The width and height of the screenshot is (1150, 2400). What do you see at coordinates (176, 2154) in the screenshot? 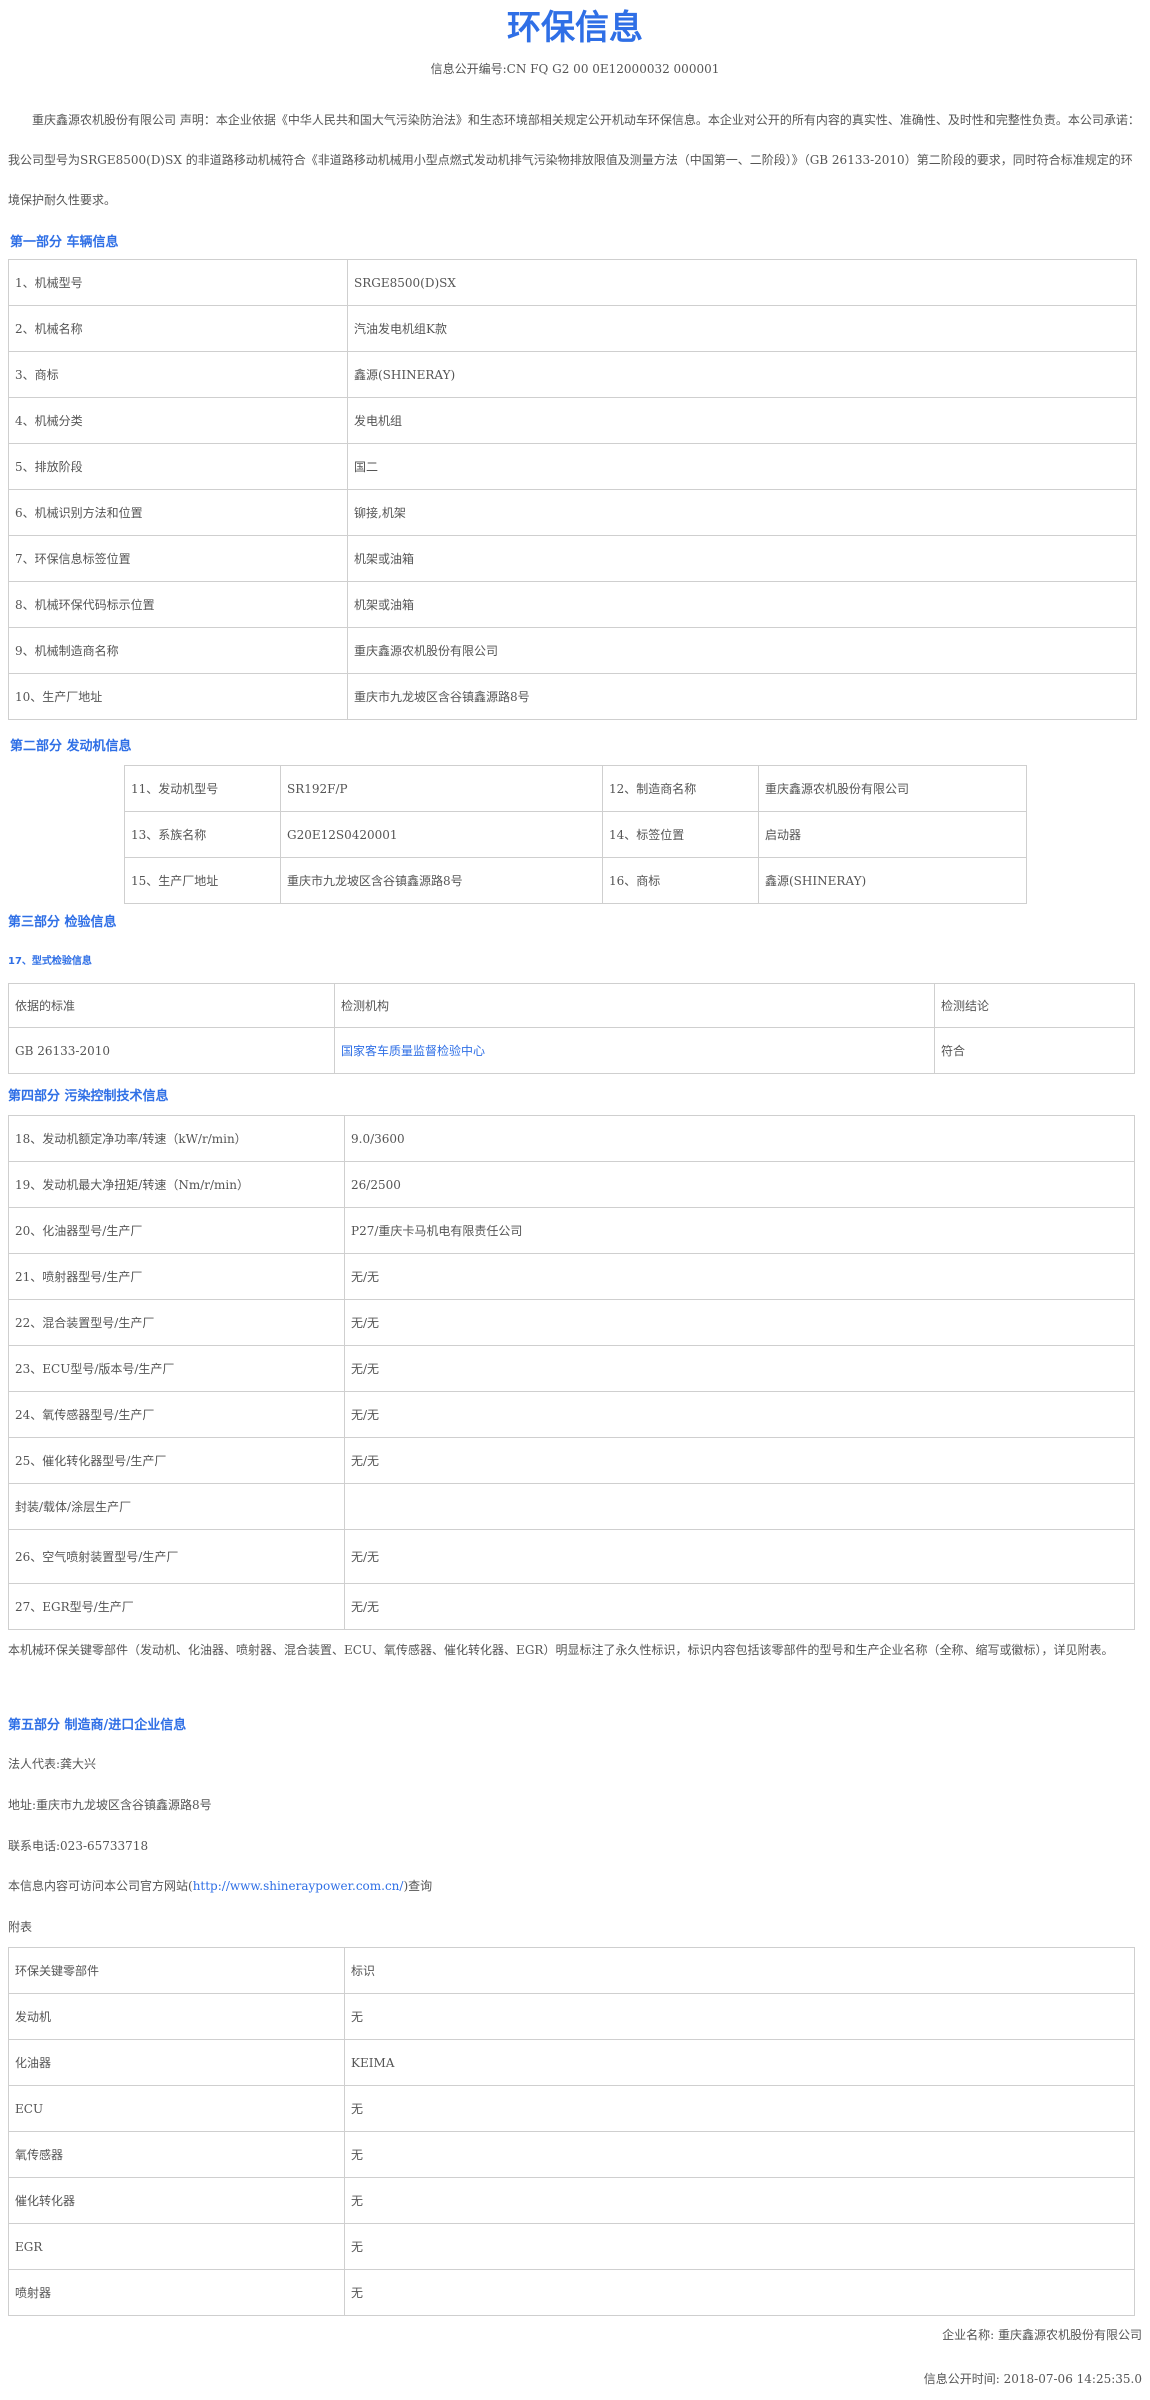
I see `appendix-part-name: 氧传感器` at bounding box center [176, 2154].